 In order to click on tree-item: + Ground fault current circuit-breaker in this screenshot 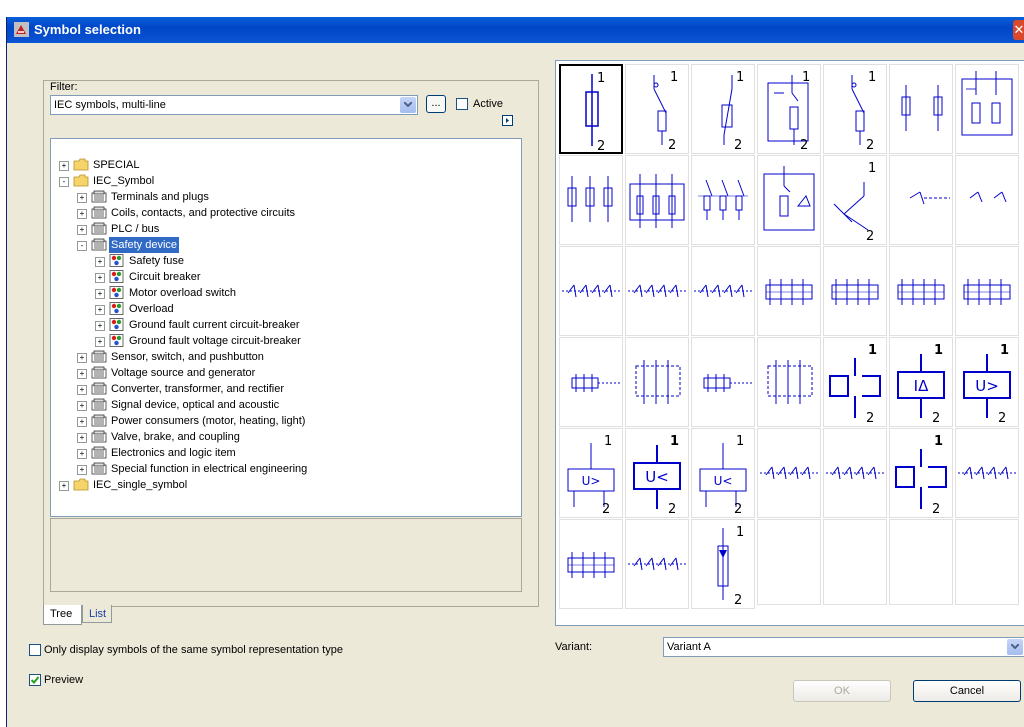, I will do `click(286, 325)`.